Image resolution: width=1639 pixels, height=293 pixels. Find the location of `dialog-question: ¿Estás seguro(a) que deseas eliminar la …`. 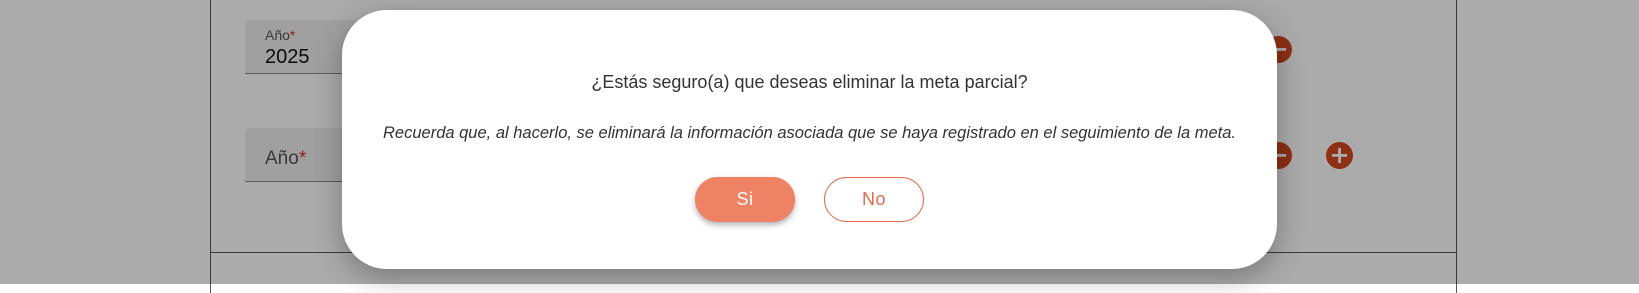

dialog-question: ¿Estás seguro(a) que deseas eliminar la … is located at coordinates (809, 82).